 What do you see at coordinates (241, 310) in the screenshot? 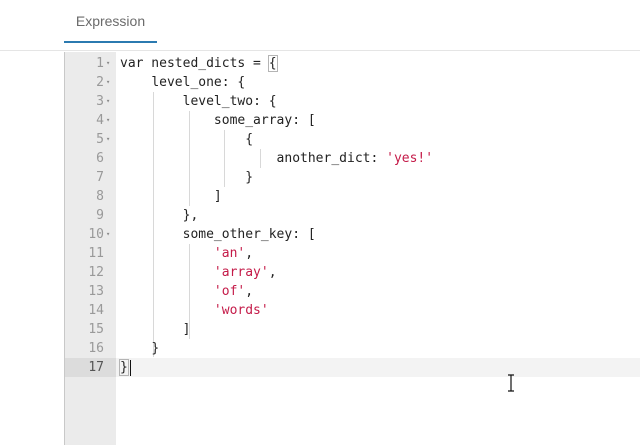
I see `string-literal: 'words'` at bounding box center [241, 310].